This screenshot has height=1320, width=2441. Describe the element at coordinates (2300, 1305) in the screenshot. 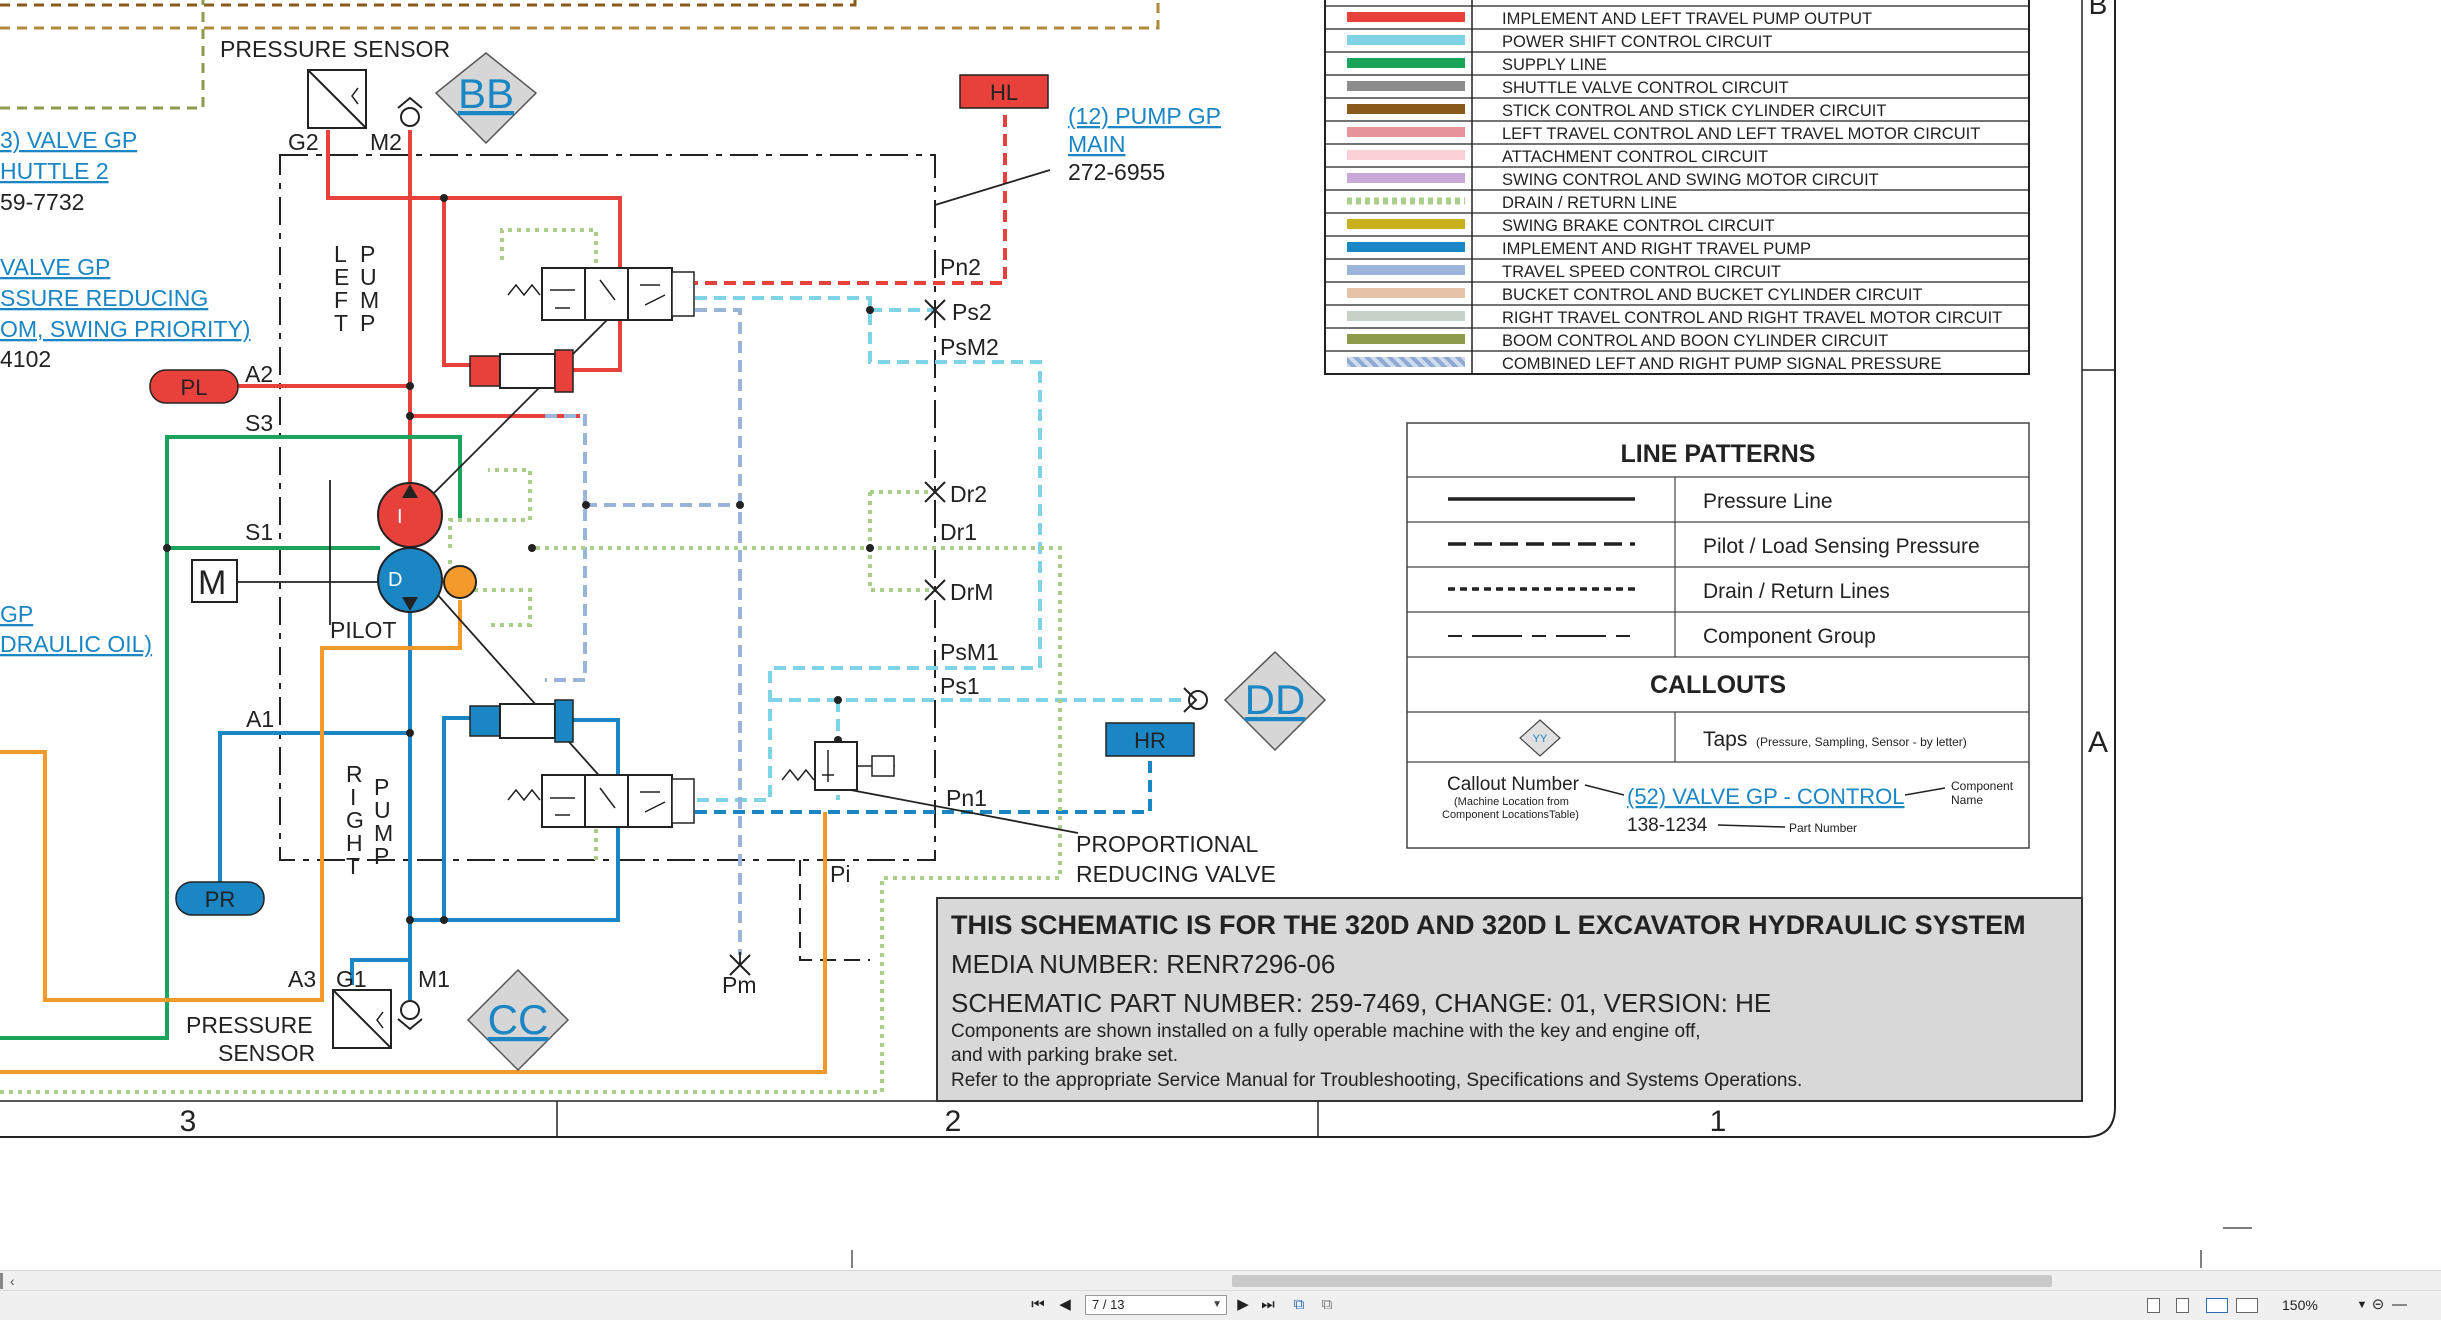

I see `zoom-level: 150%` at that location.